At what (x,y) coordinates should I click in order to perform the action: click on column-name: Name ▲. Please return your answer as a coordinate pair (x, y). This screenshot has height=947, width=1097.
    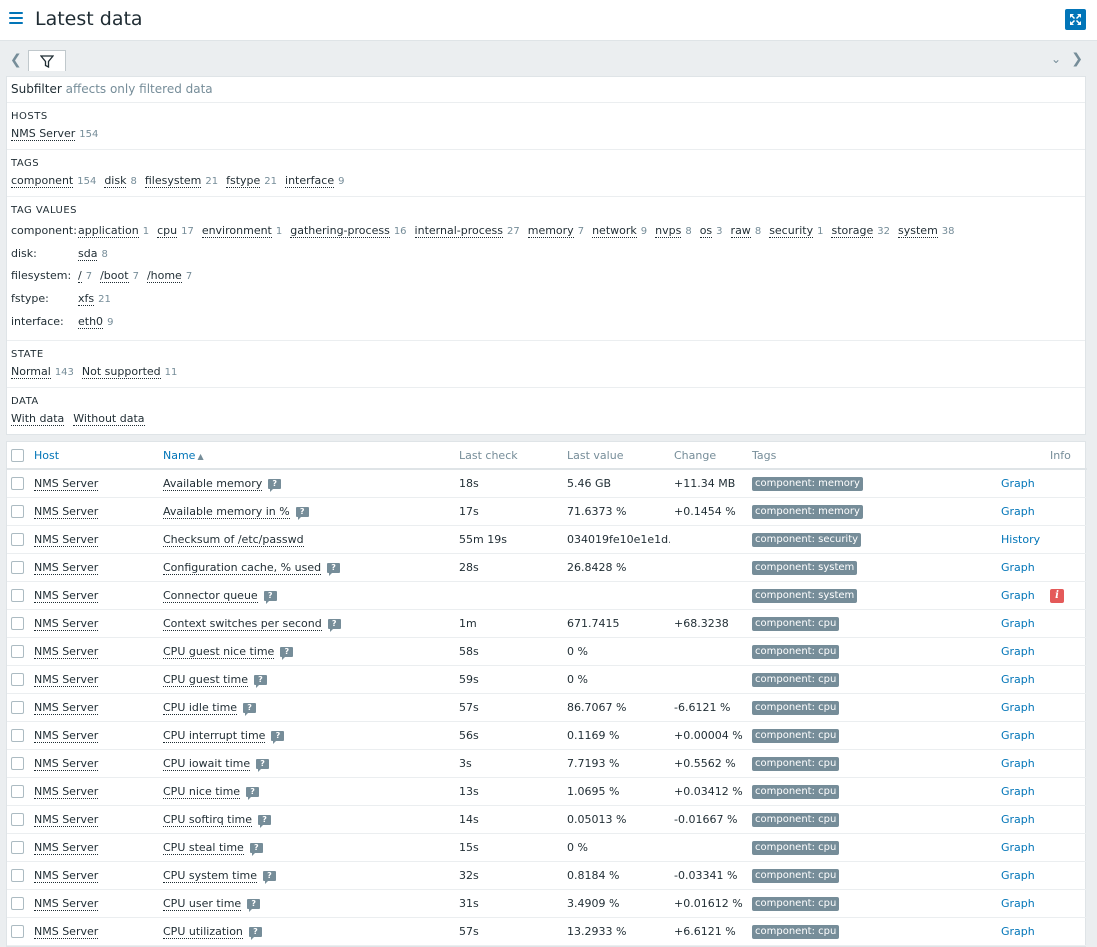
    Looking at the image, I should click on (307, 456).